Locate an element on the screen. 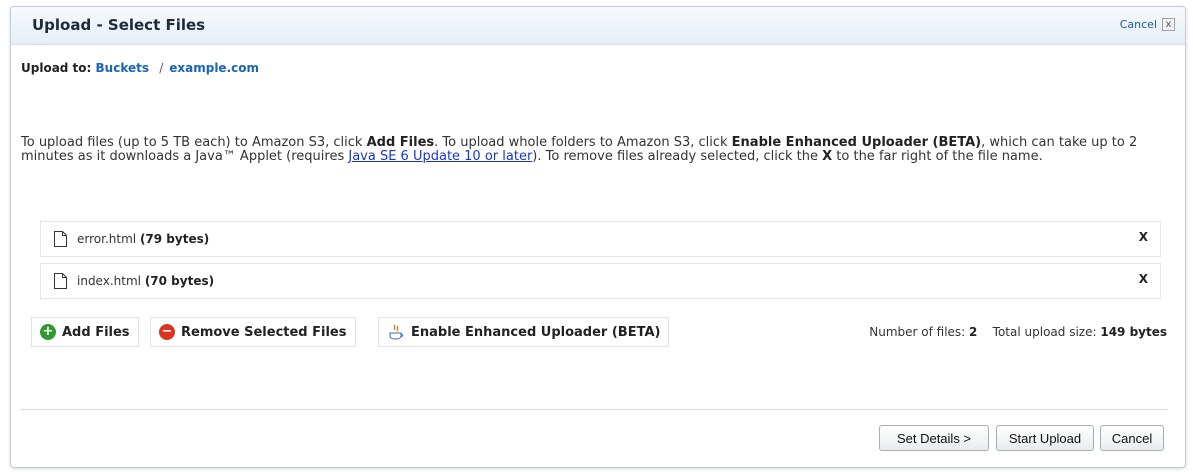 The image size is (1193, 472). remove-selected-label: Remove Selected Files is located at coordinates (264, 332).